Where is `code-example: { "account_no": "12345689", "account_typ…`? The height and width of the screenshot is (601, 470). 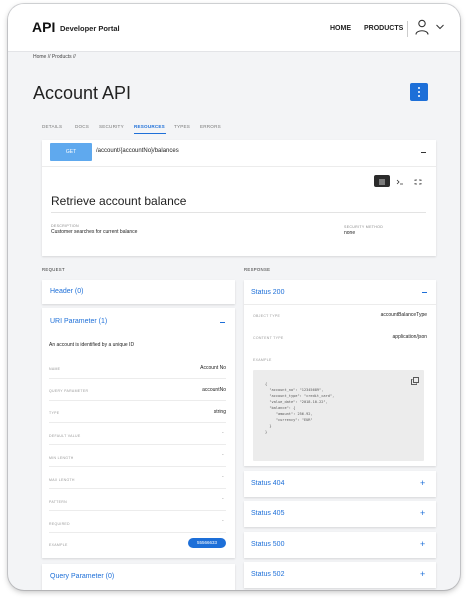
code-example: { "account_no": "12345689", "account_typ… is located at coordinates (338, 415).